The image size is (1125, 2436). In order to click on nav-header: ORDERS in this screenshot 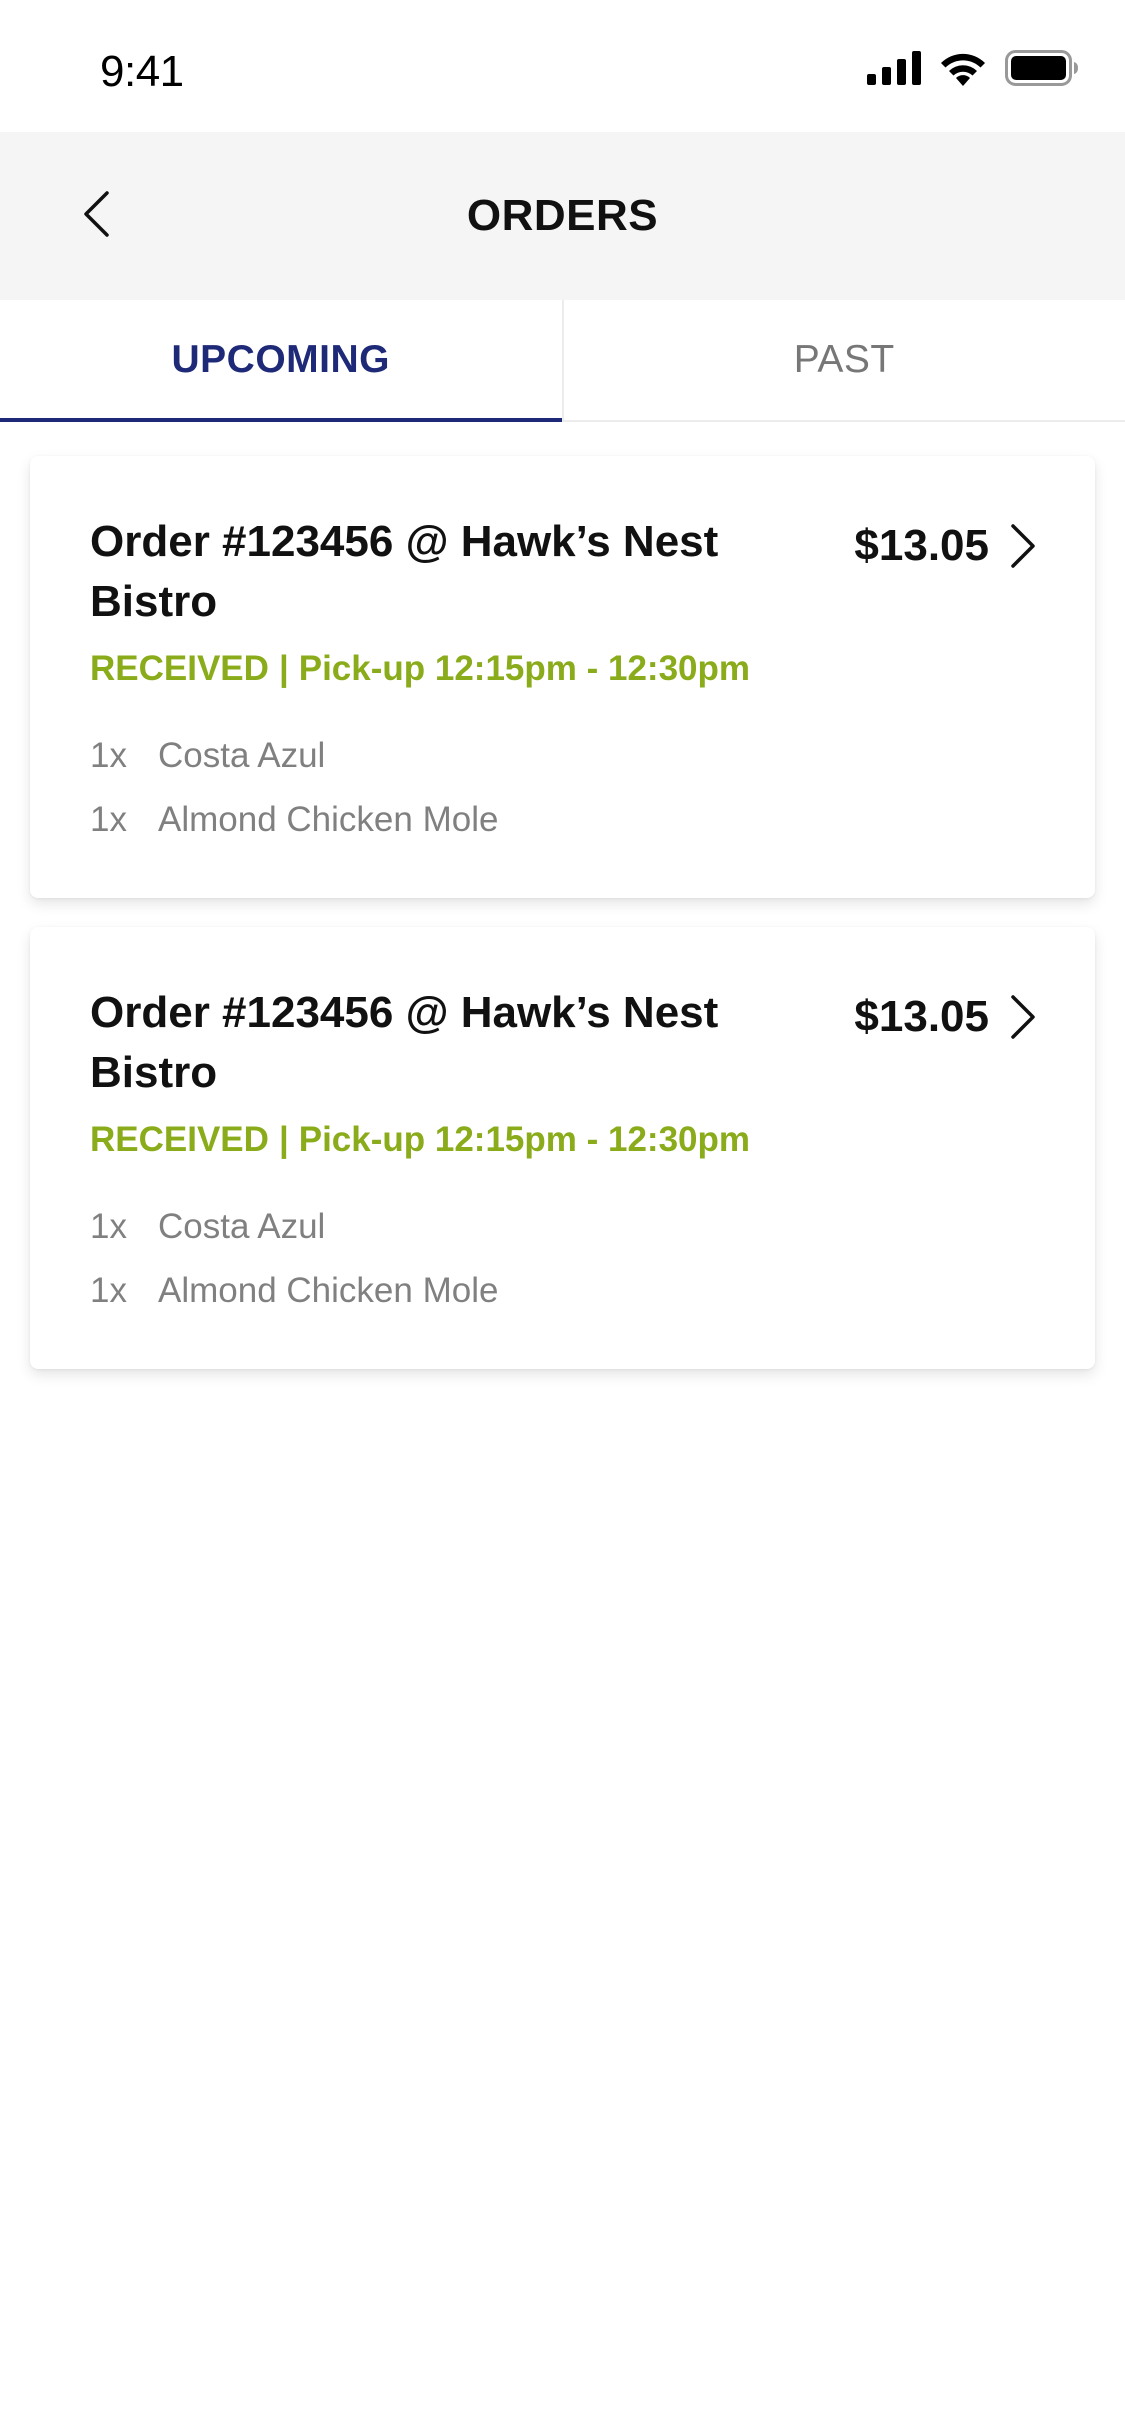, I will do `click(562, 216)`.